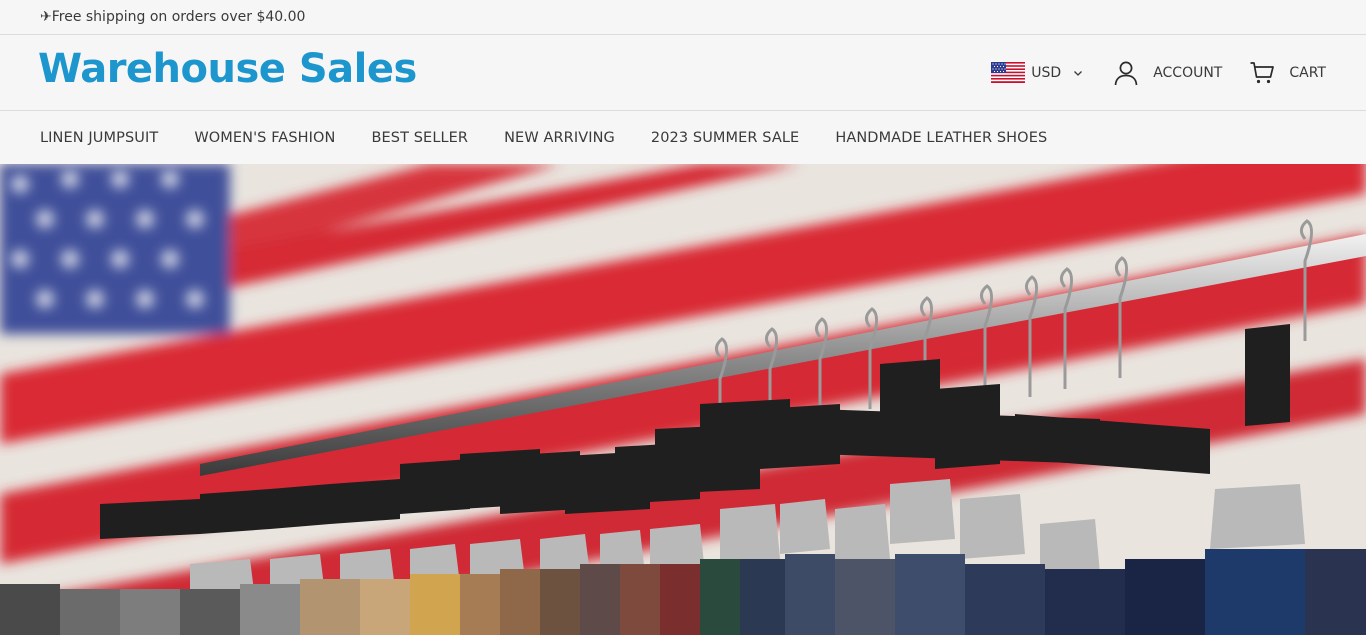  What do you see at coordinates (1188, 72) in the screenshot?
I see `account-label: ACCOUNT` at bounding box center [1188, 72].